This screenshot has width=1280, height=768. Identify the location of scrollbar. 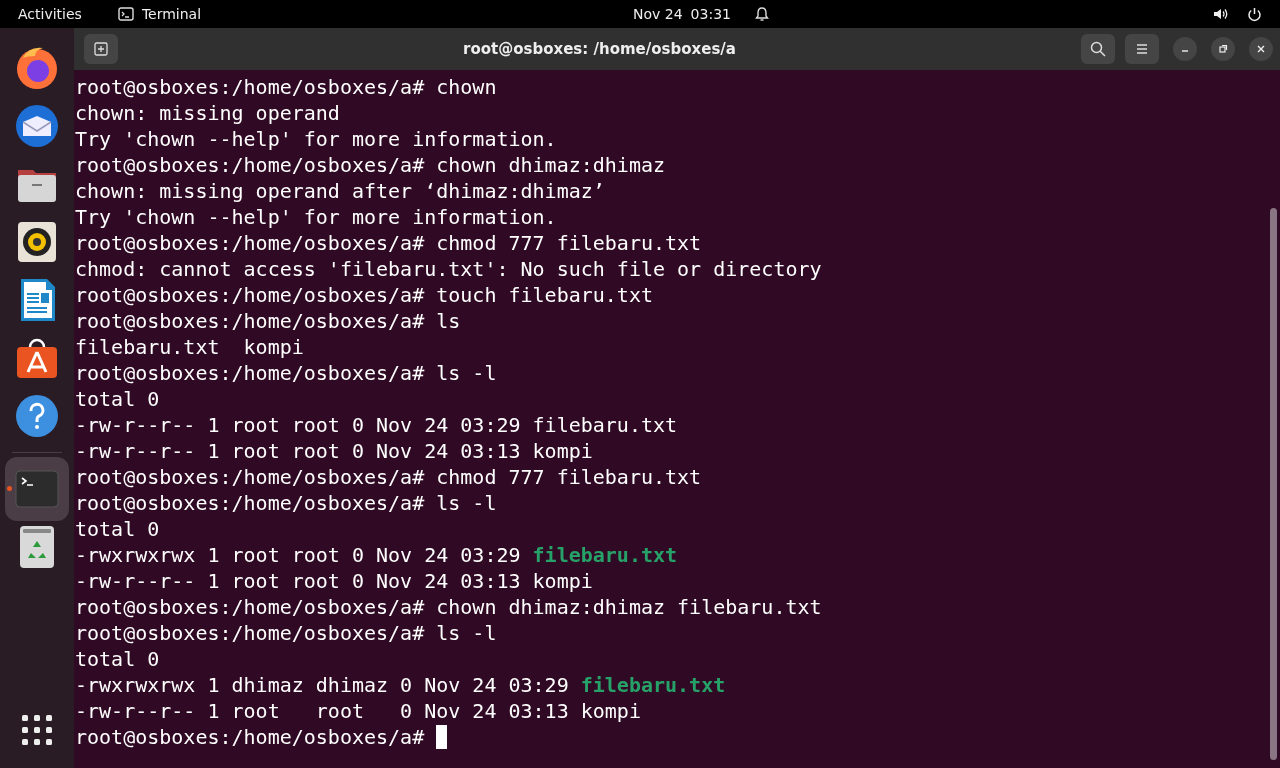
(1273, 484).